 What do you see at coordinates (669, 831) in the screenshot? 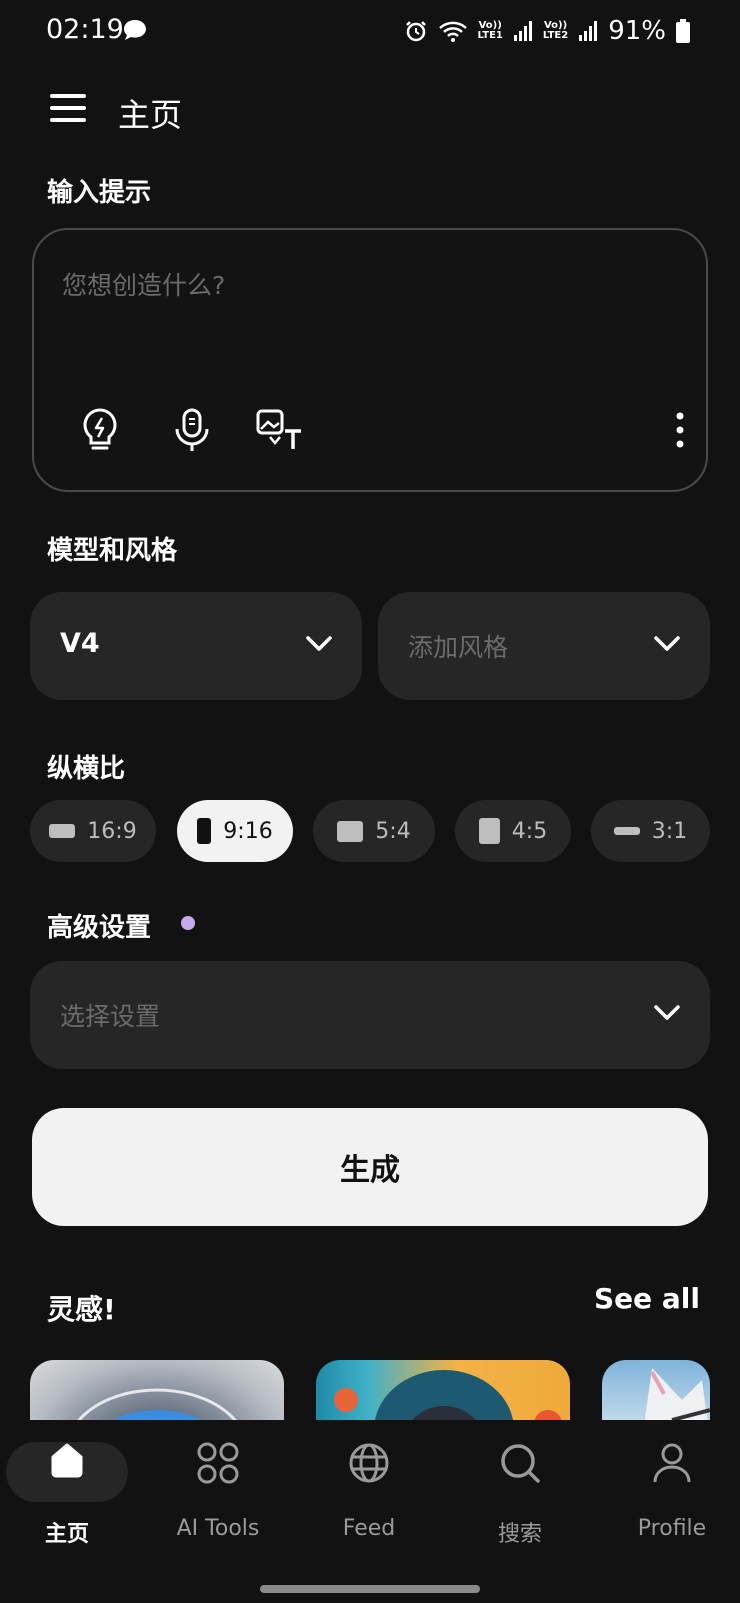
I see `ratio-label: 3:1` at bounding box center [669, 831].